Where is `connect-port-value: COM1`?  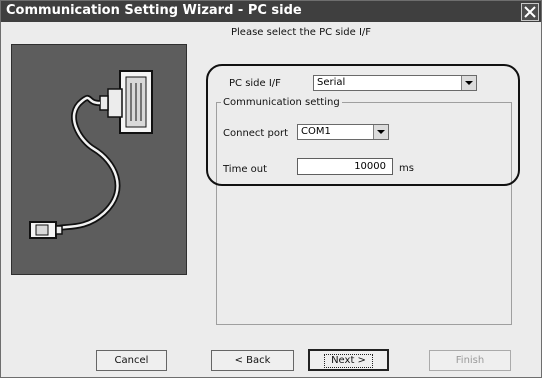 connect-port-value: COM1 is located at coordinates (316, 131).